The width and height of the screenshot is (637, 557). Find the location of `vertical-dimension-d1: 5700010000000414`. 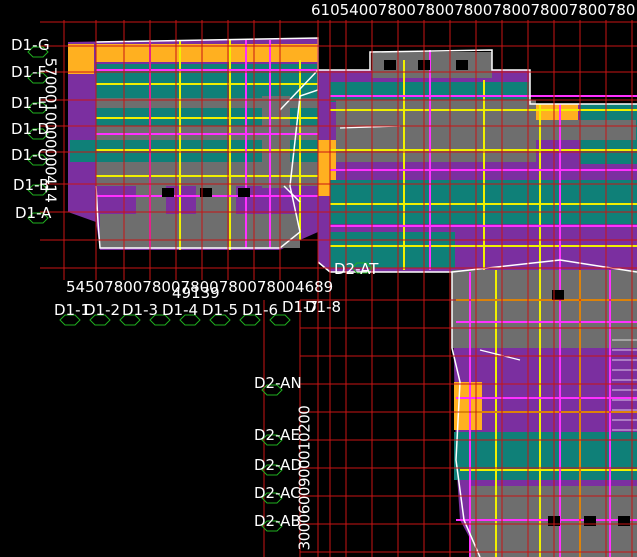

vertical-dimension-d1: 5700010000000414 is located at coordinates (50, 130).